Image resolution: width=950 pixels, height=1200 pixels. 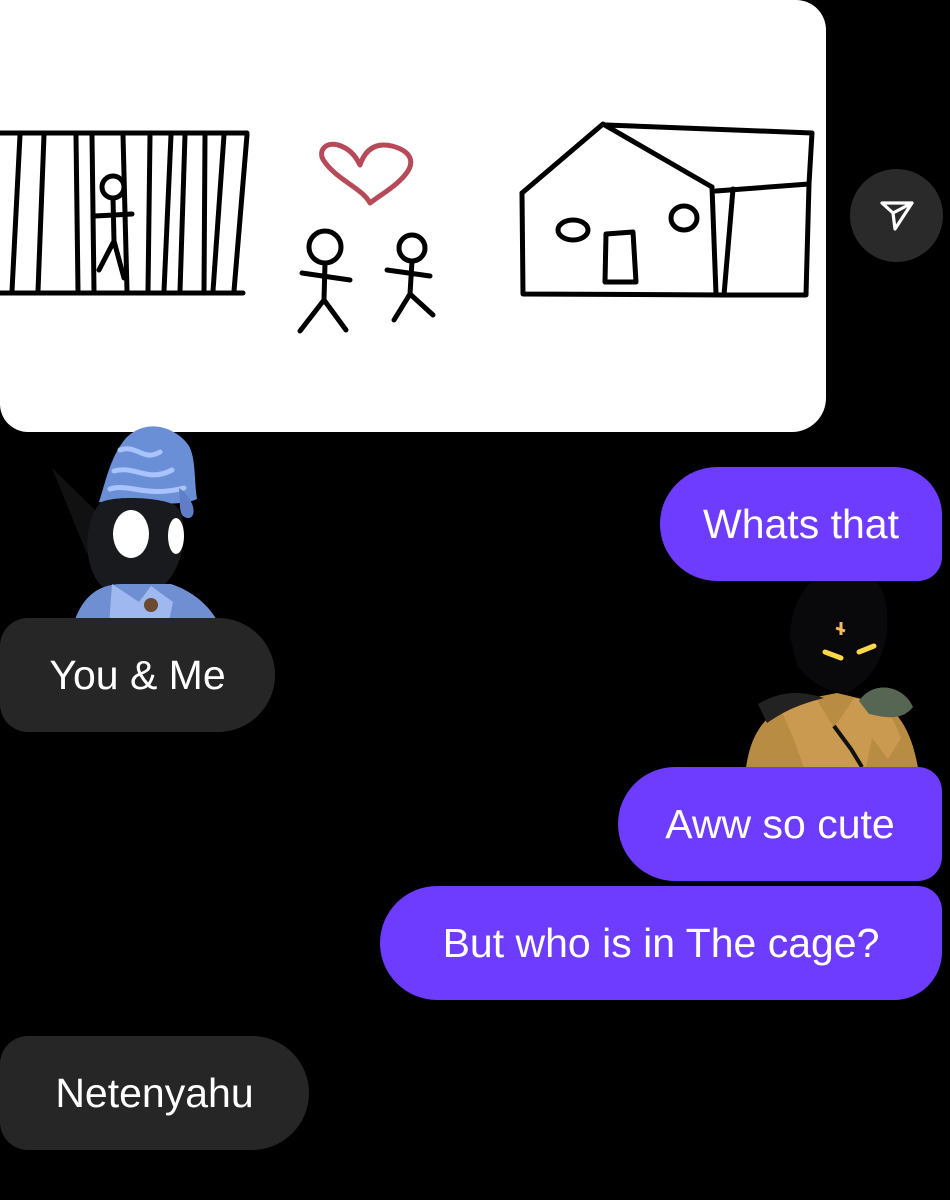 I want to click on message-bubble-sent: Whats that, so click(x=801, y=524).